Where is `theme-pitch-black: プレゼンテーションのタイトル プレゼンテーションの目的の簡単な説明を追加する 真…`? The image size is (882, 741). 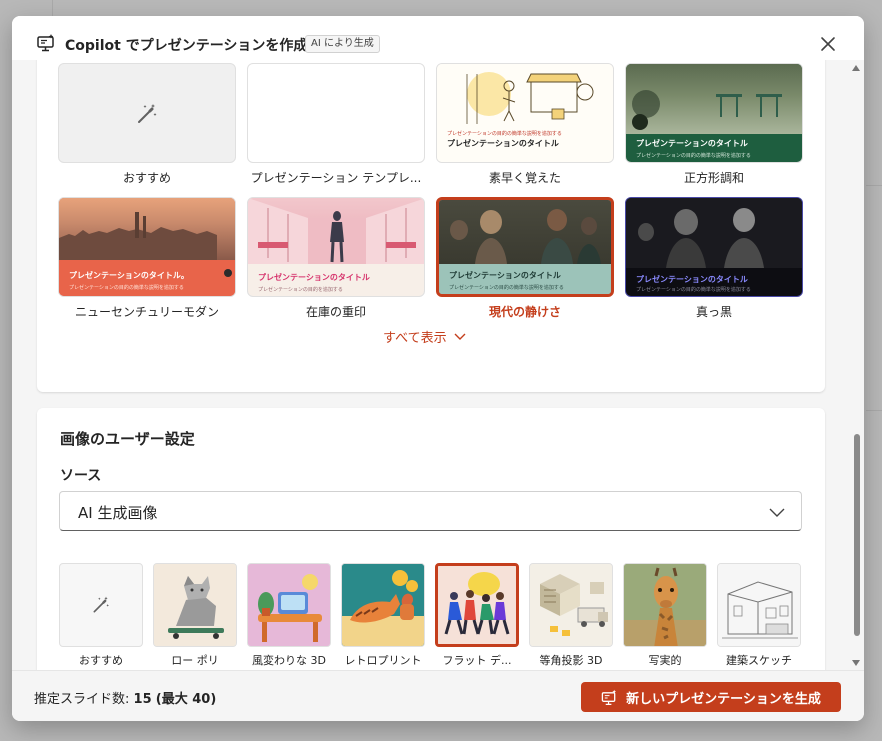
theme-pitch-black: プレゼンテーションのタイトル プレゼンテーションの目的の簡単な説明を追加する 真… is located at coordinates (714, 258).